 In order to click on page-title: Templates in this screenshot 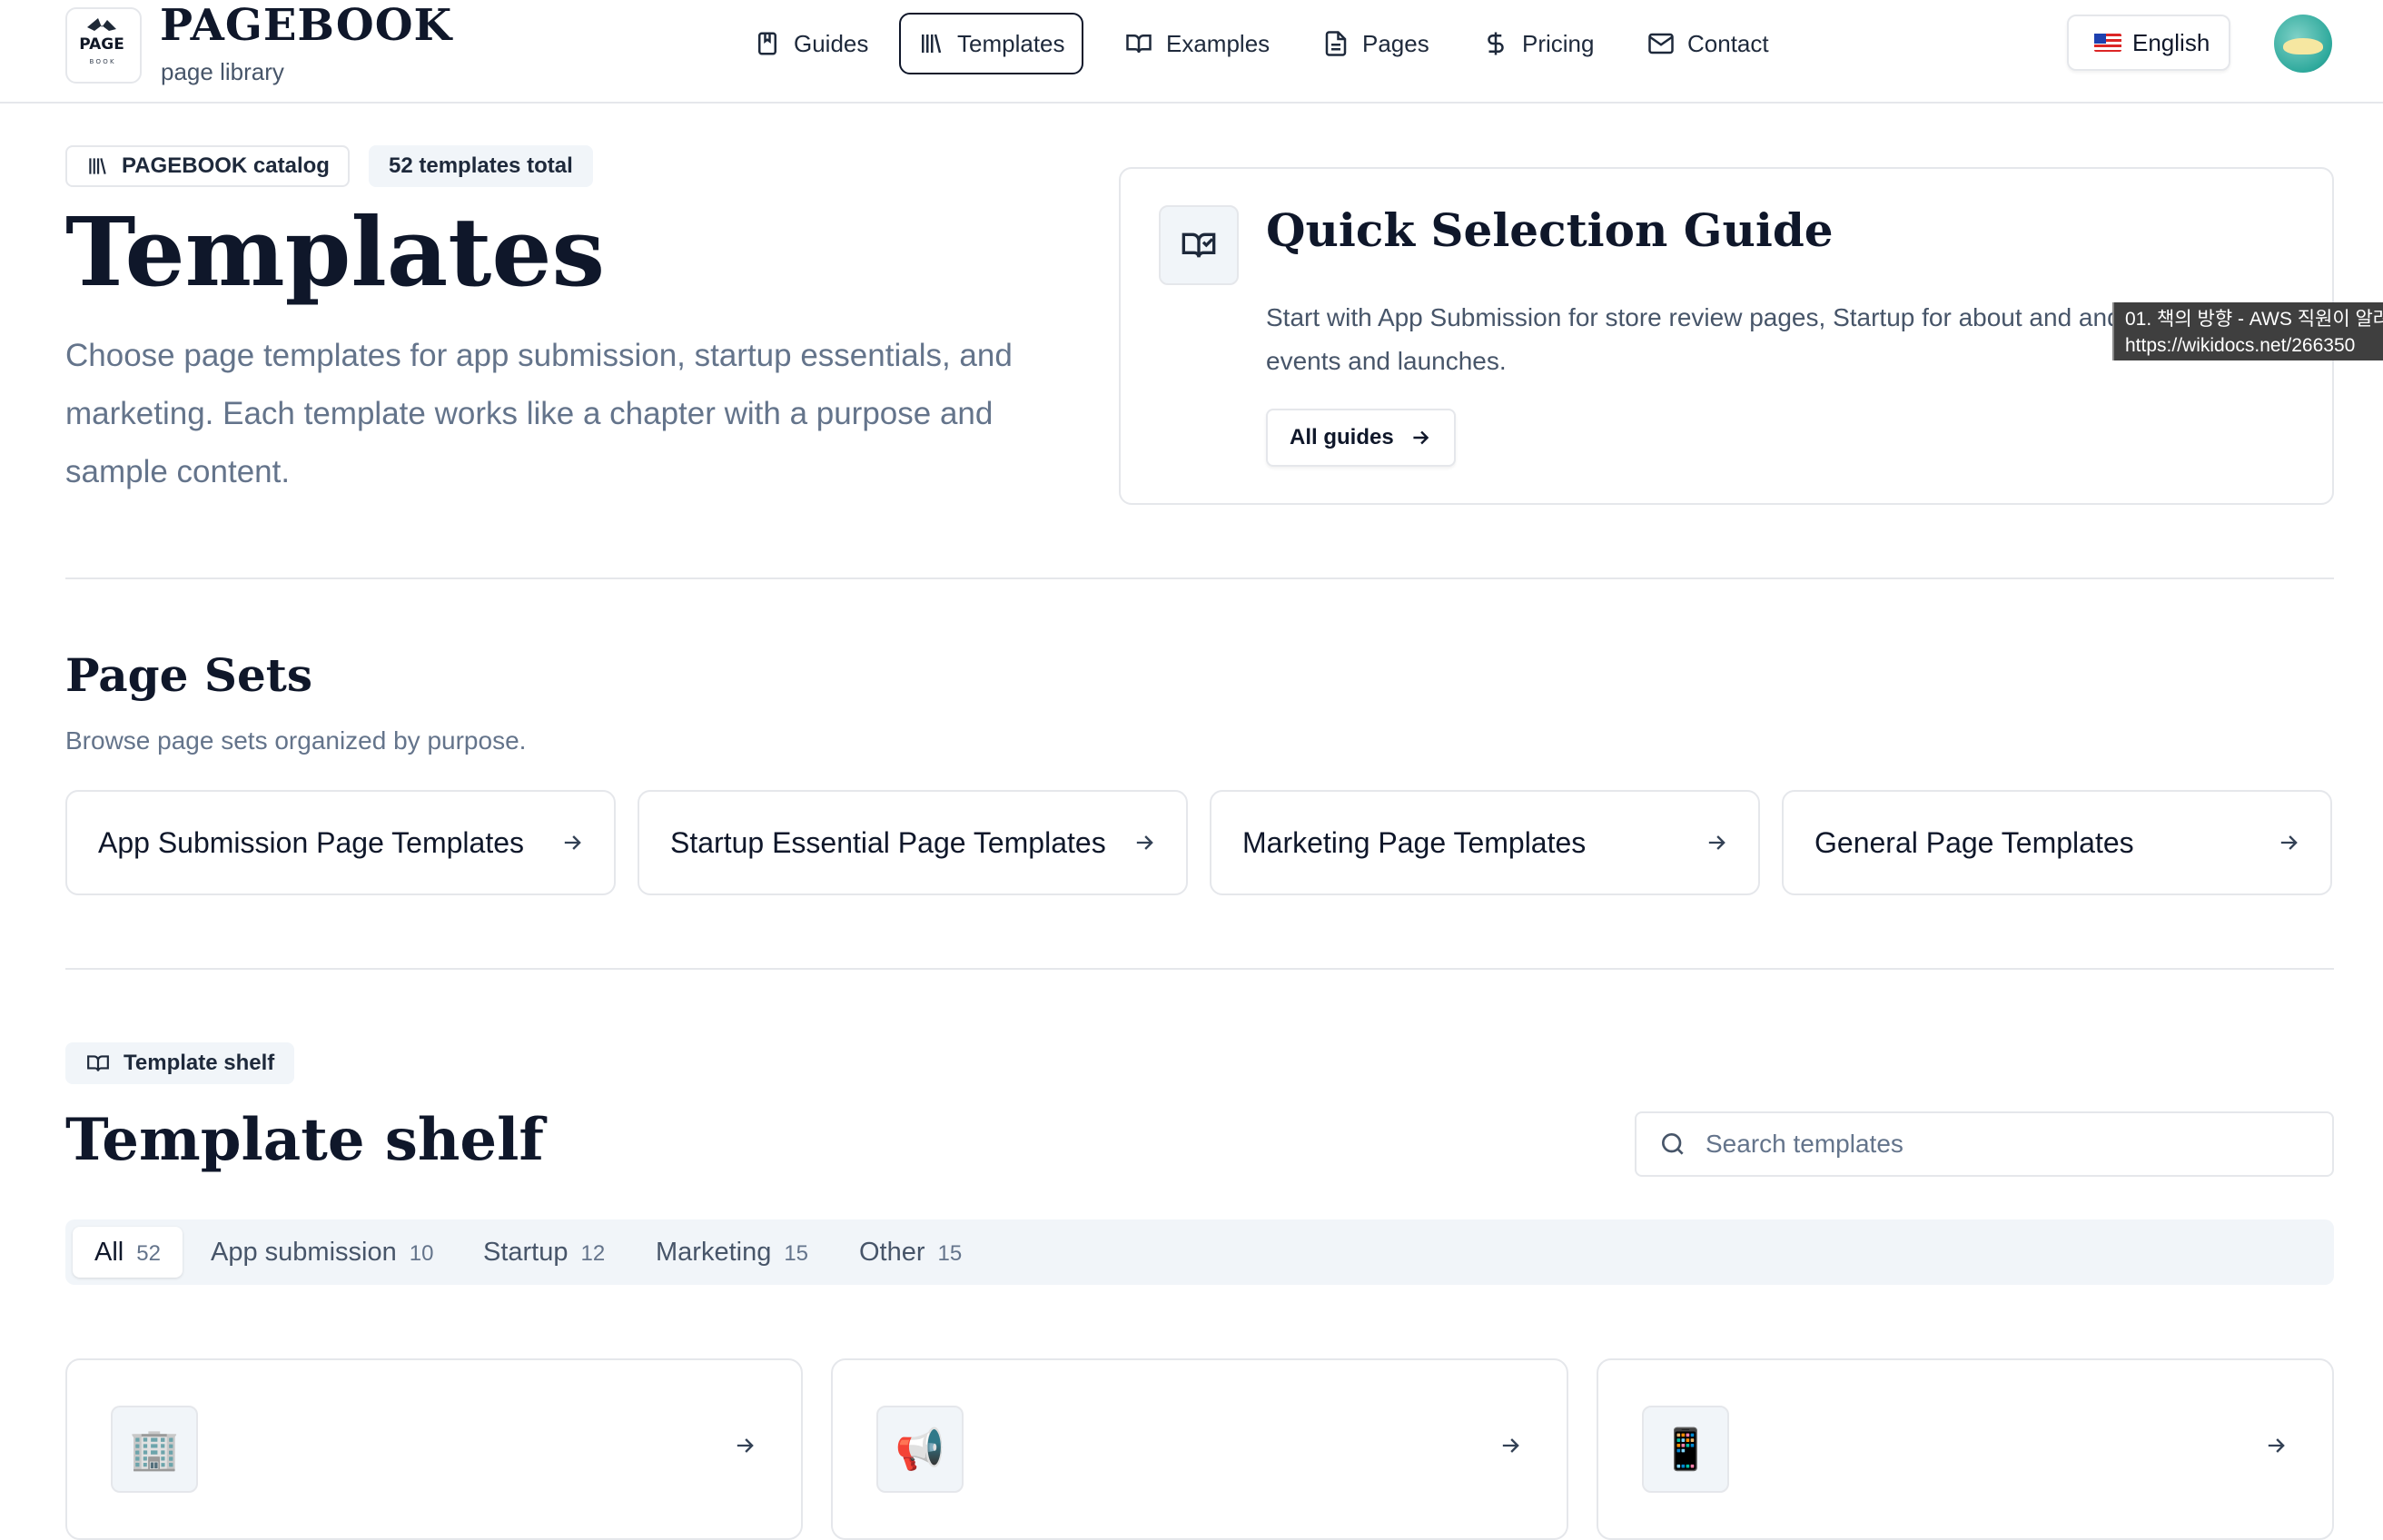, I will do `click(335, 252)`.